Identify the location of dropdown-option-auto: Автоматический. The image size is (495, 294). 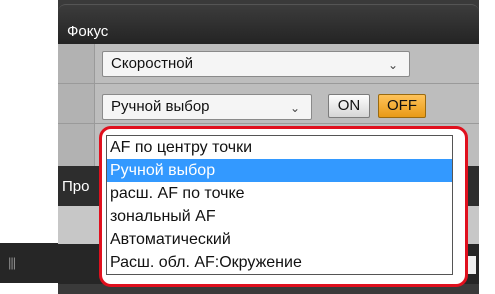
(279, 239).